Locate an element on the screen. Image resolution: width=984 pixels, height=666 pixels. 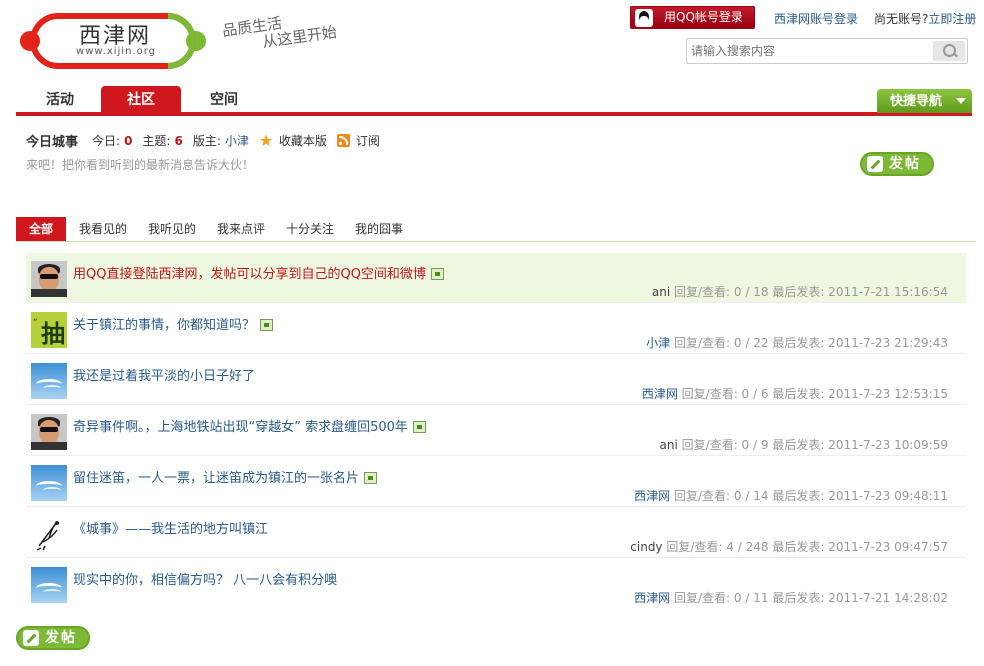
filter-divider is located at coordinates (496, 241).